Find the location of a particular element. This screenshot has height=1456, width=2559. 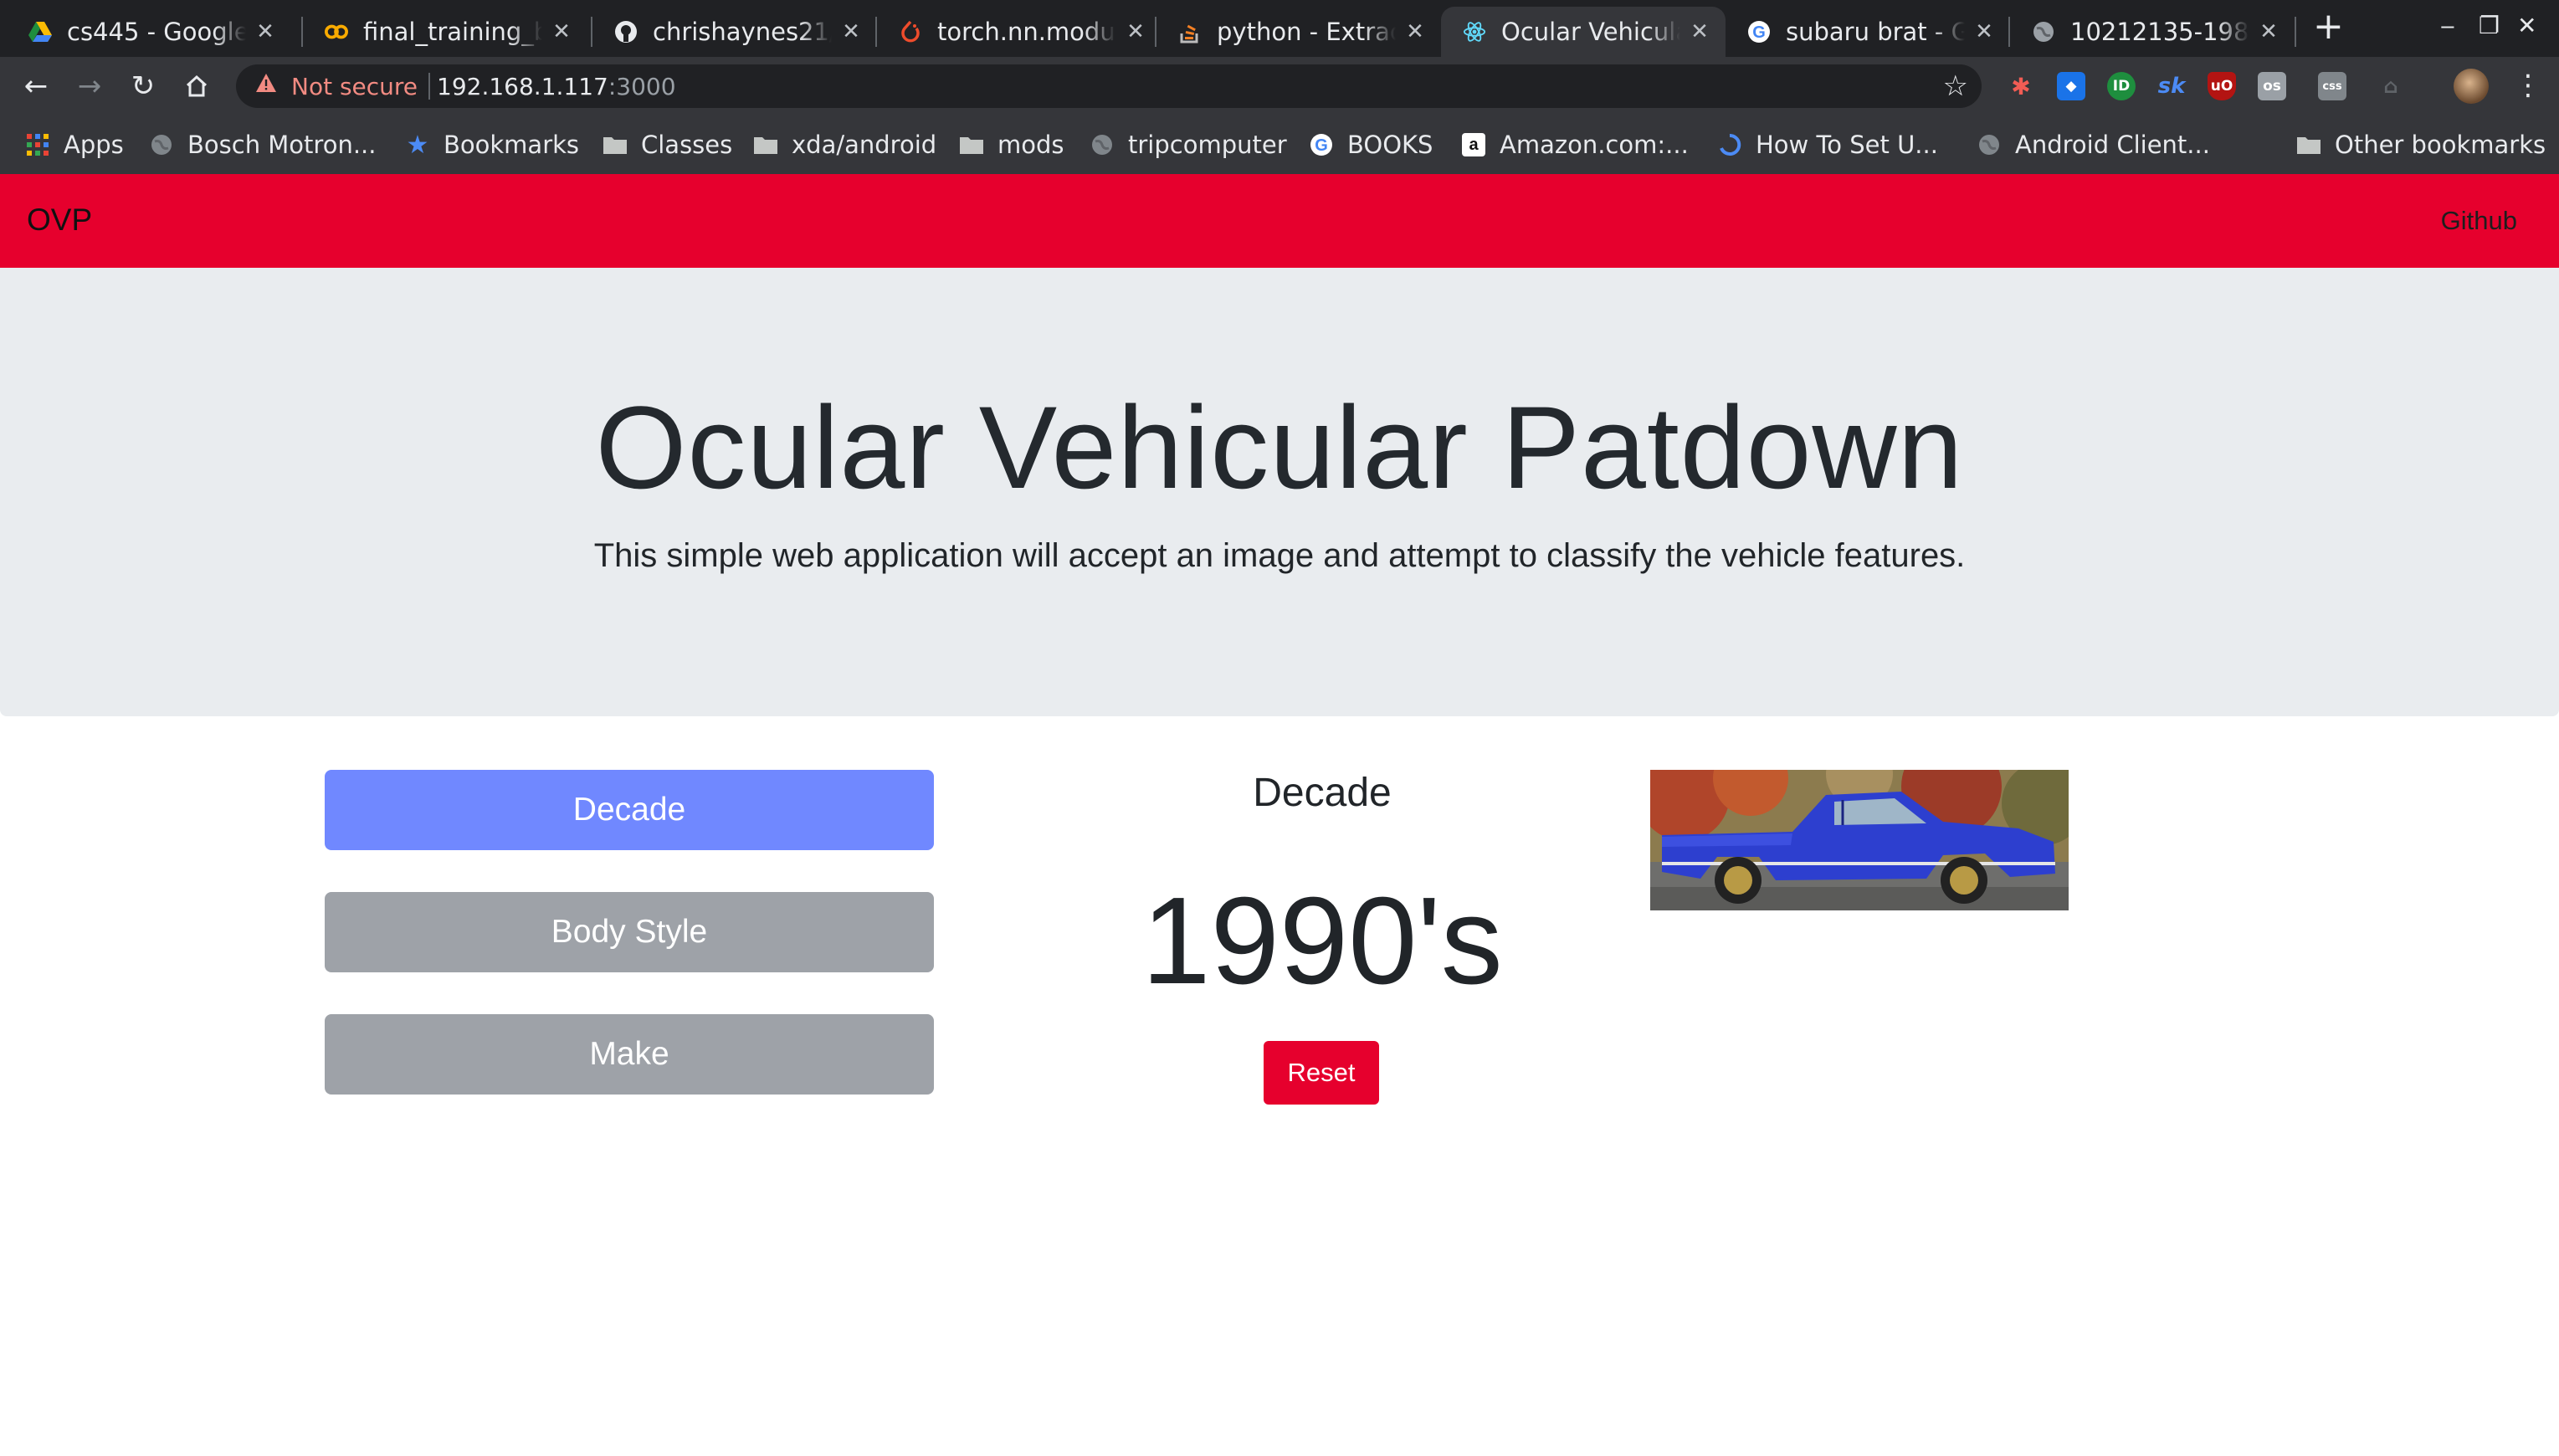

home-icon is located at coordinates (197, 86).